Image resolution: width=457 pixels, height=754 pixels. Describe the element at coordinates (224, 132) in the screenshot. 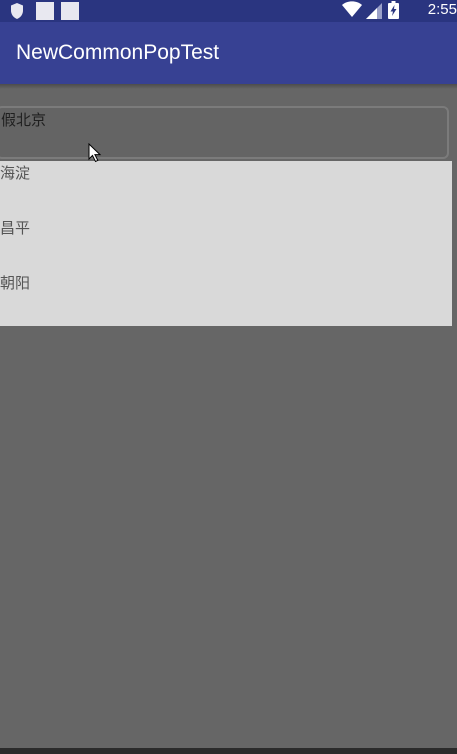

I see `city-spinner: 假北京` at that location.